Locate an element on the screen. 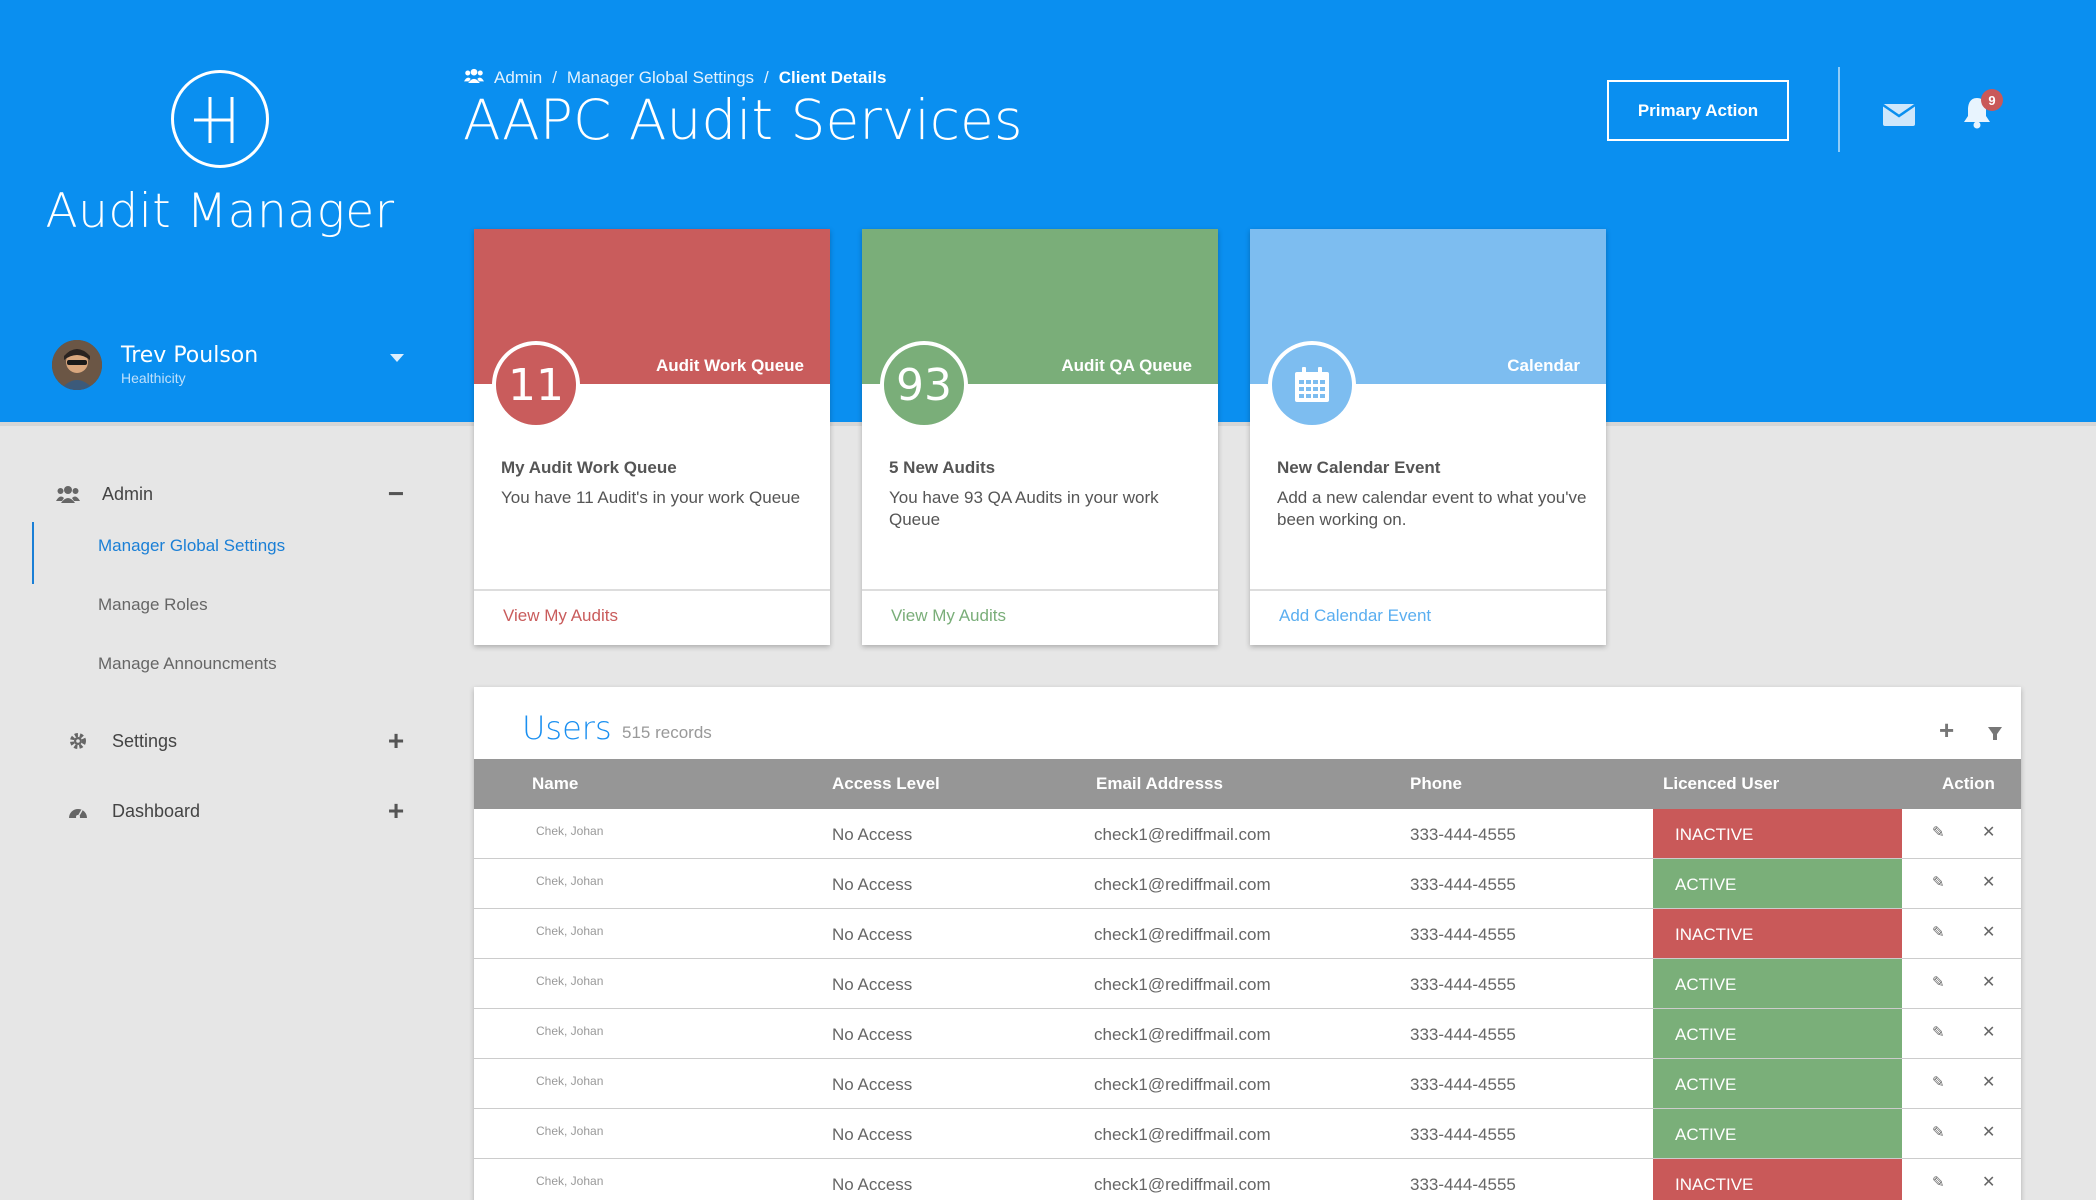 This screenshot has height=1200, width=2096. primary-action-button: Primary Action is located at coordinates (1698, 110).